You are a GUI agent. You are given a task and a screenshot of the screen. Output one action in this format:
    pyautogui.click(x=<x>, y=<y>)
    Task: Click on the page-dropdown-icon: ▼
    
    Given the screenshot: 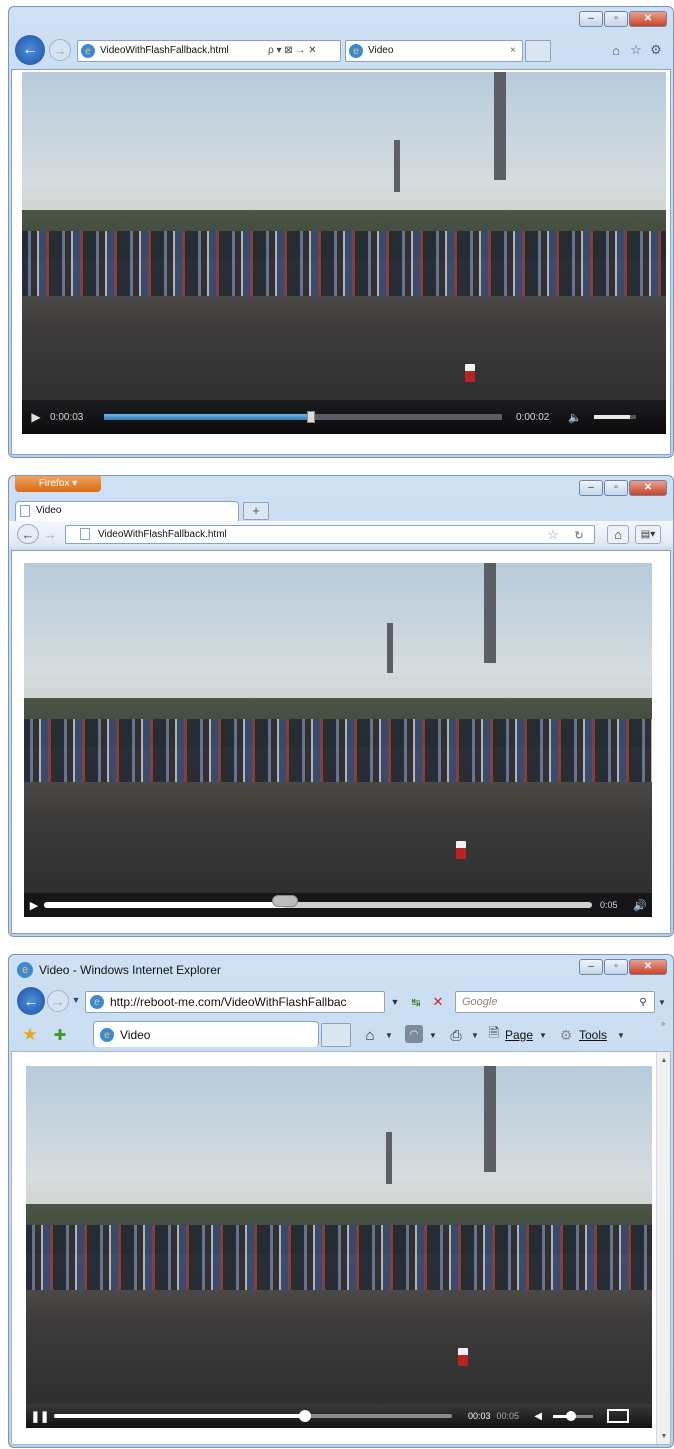 What is the action you would take?
    pyautogui.click(x=543, y=1035)
    